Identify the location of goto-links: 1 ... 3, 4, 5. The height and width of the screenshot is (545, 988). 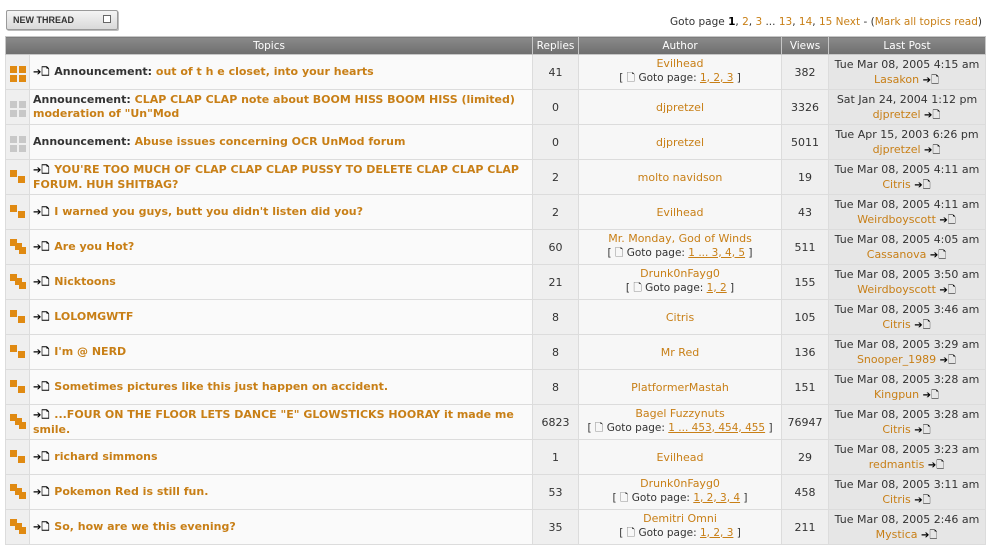
(716, 253).